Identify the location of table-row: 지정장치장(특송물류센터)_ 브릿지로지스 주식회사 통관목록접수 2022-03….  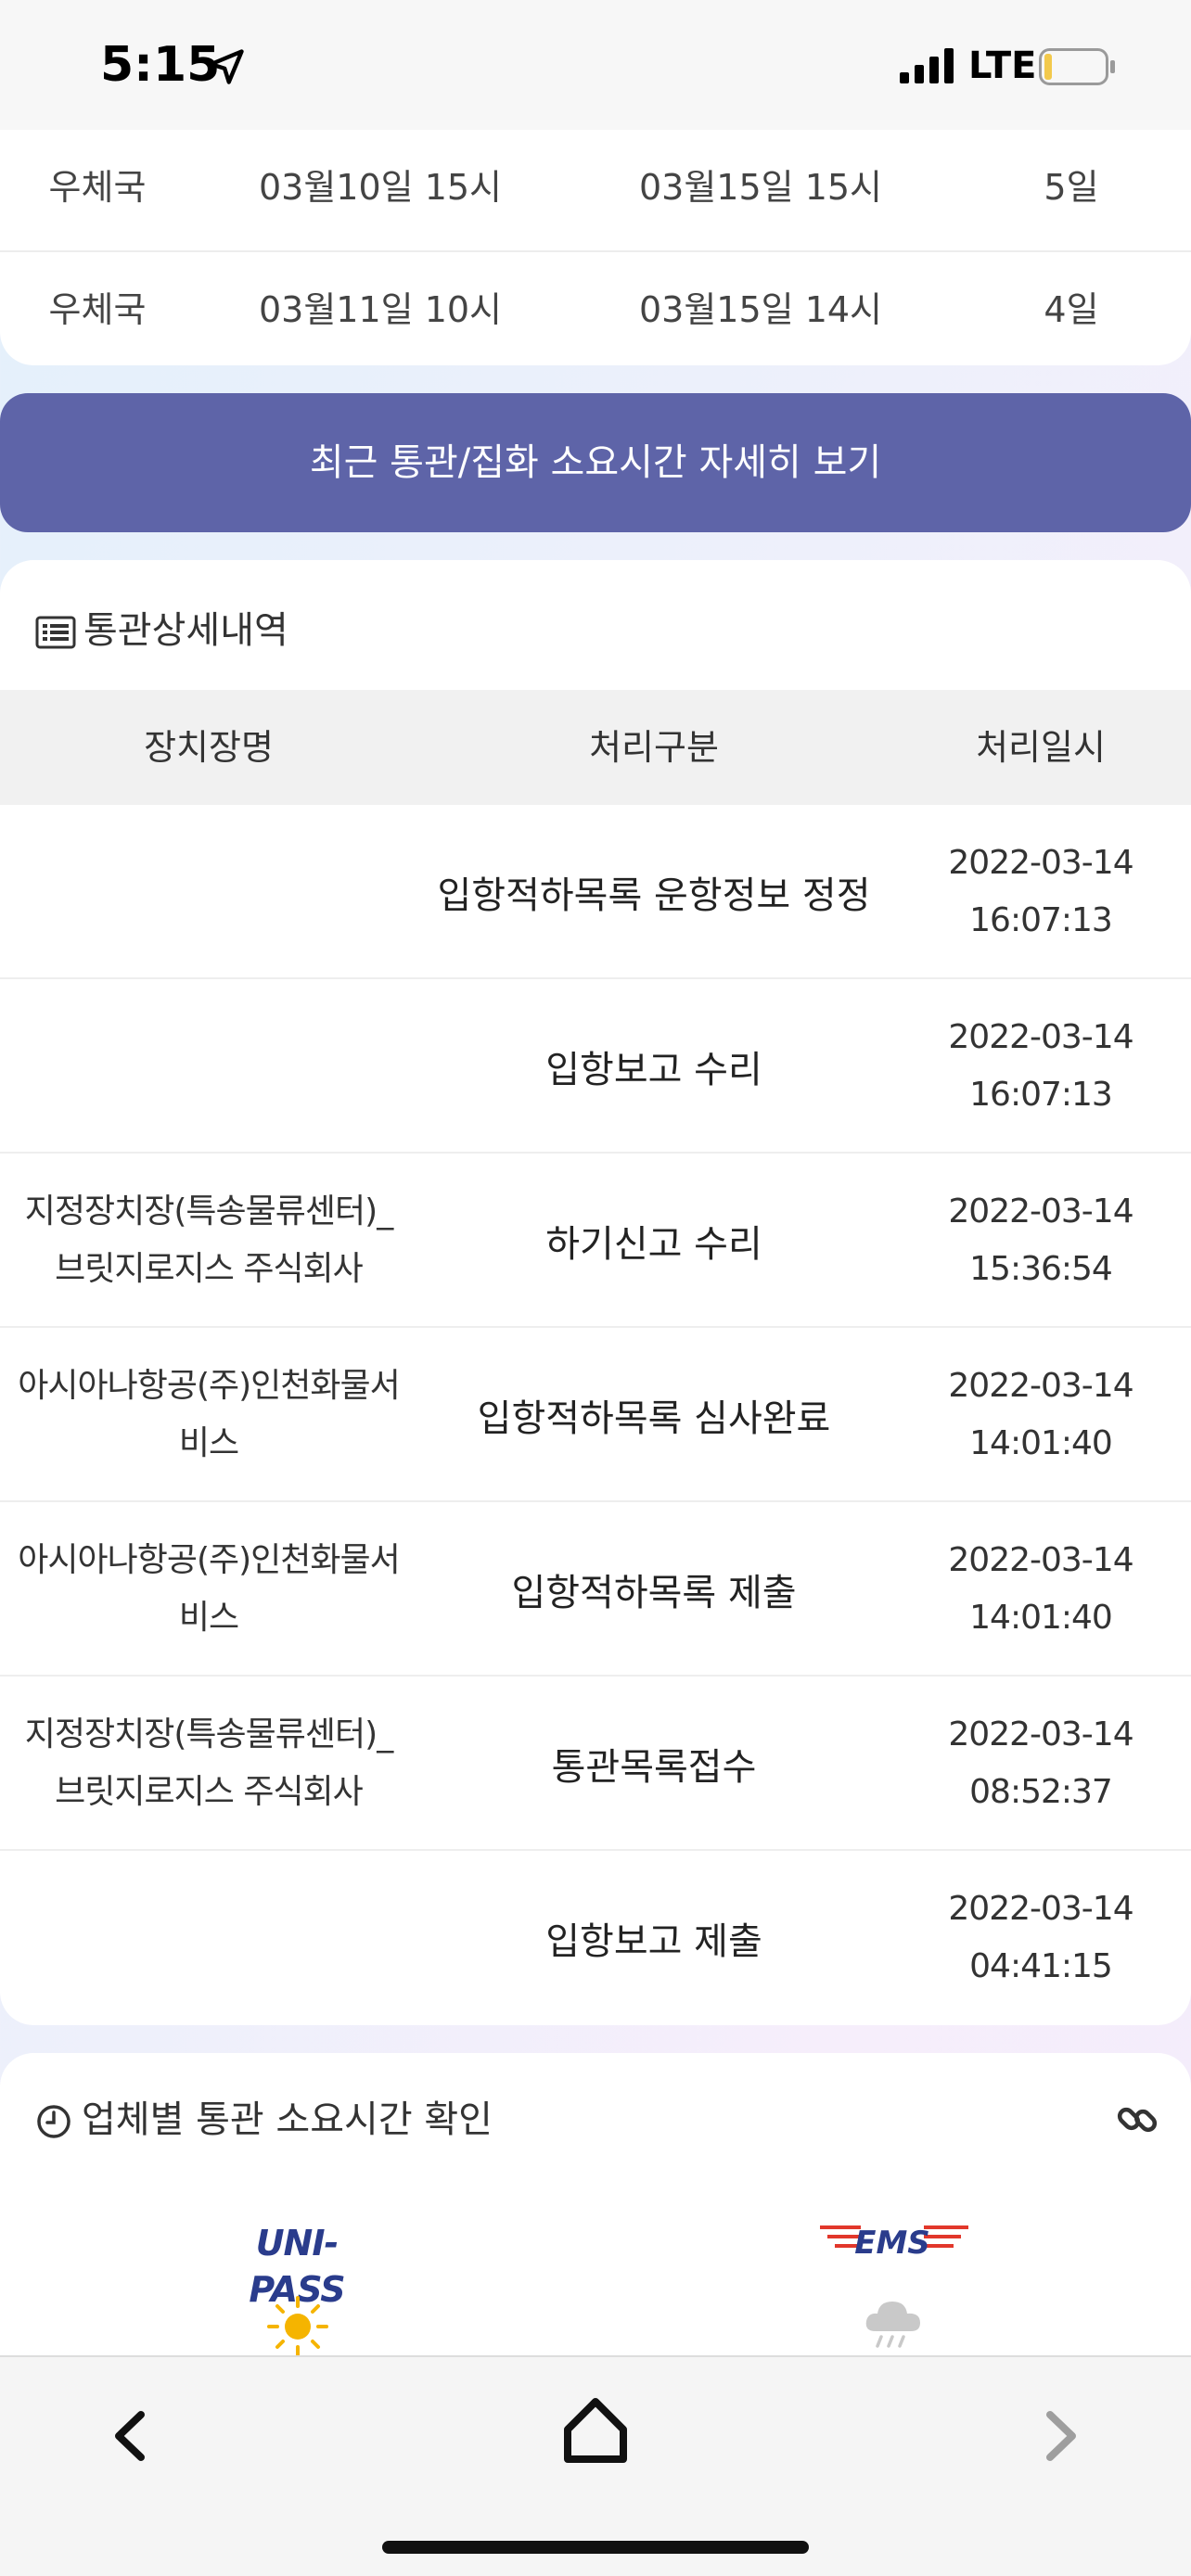
(595, 1764).